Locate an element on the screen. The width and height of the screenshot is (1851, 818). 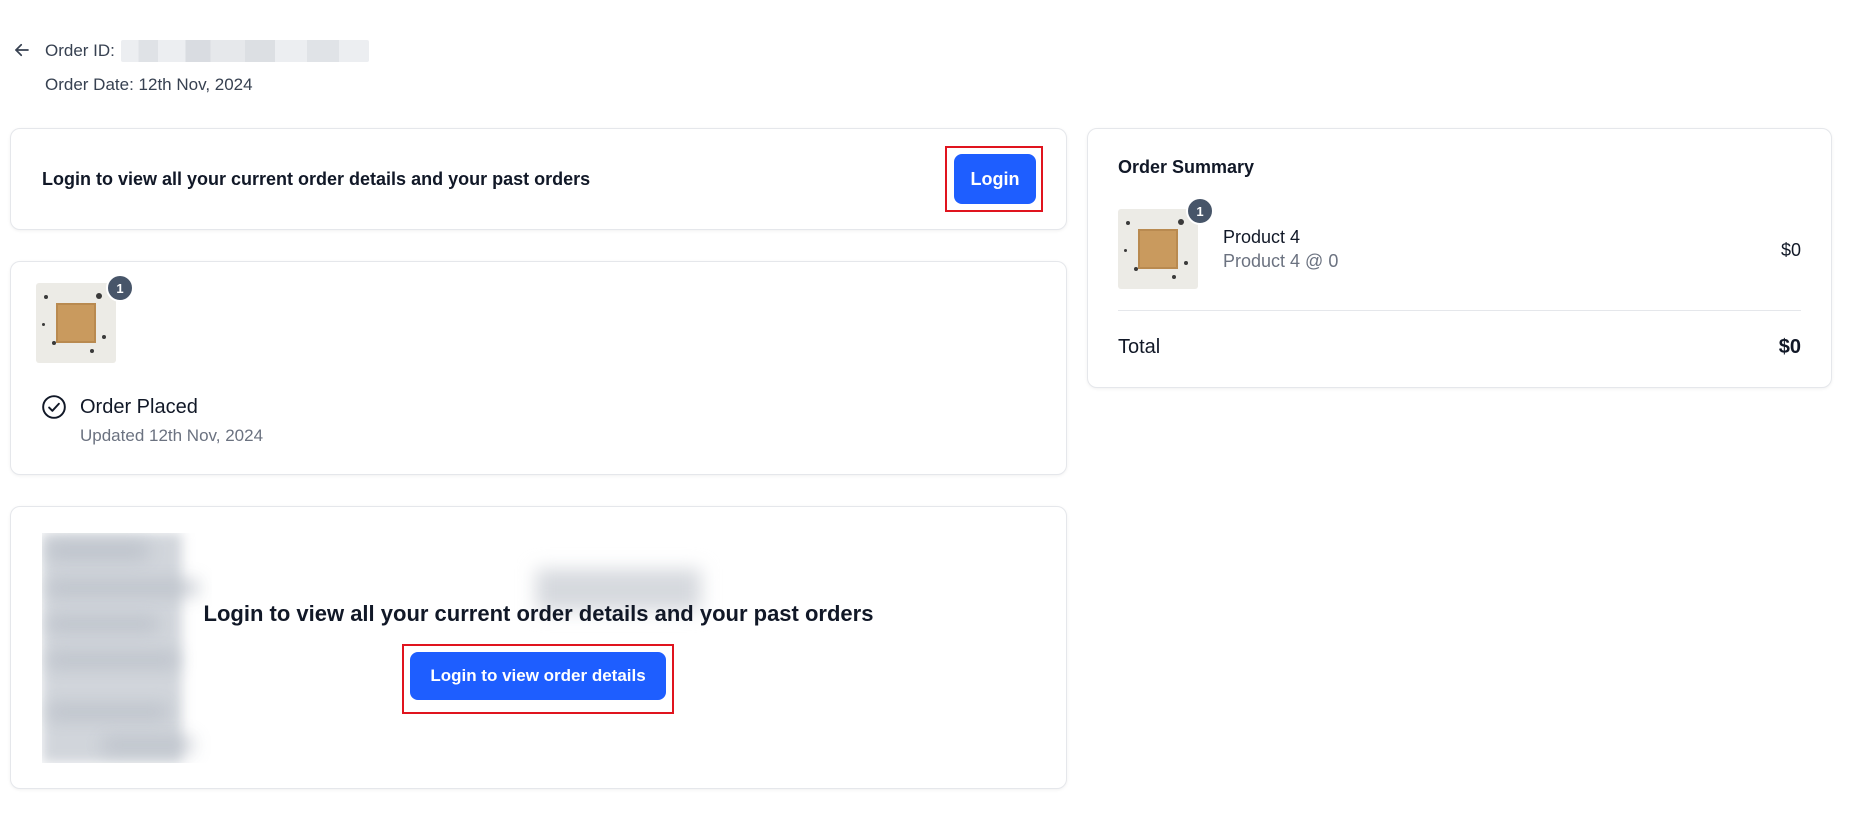
item-count-badge: 1 is located at coordinates (120, 288).